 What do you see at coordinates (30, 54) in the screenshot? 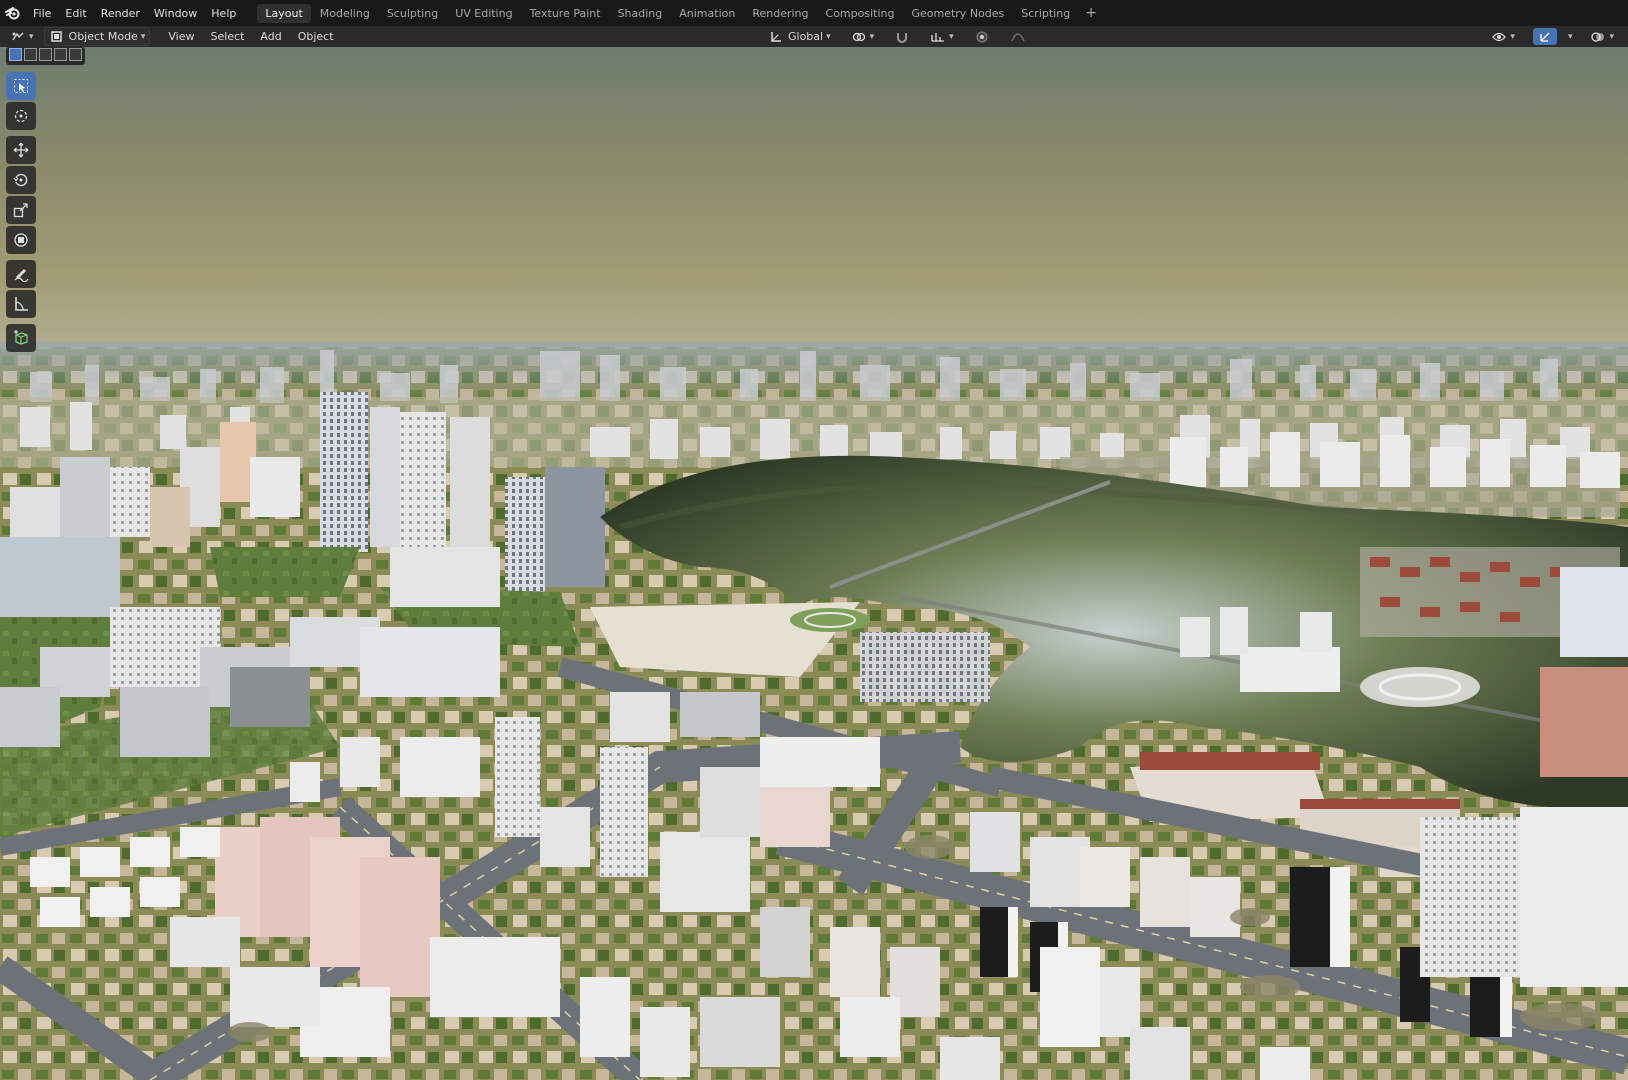
I see `select-mode-extend-icon` at bounding box center [30, 54].